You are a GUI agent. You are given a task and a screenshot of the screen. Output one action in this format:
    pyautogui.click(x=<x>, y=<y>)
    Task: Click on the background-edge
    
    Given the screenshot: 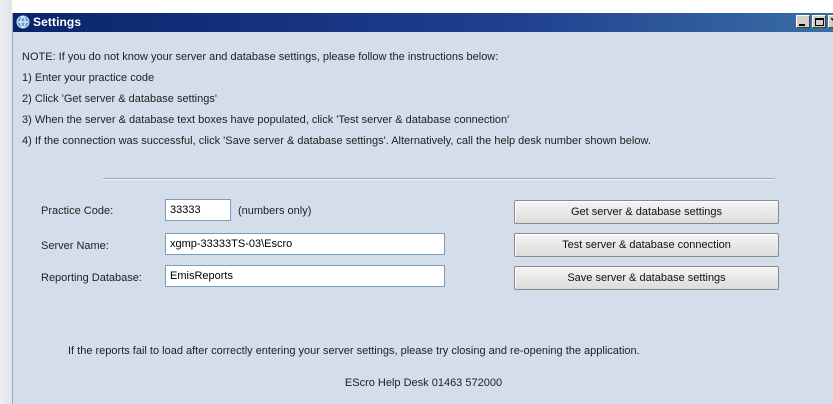 What is the action you would take?
    pyautogui.click(x=6, y=202)
    